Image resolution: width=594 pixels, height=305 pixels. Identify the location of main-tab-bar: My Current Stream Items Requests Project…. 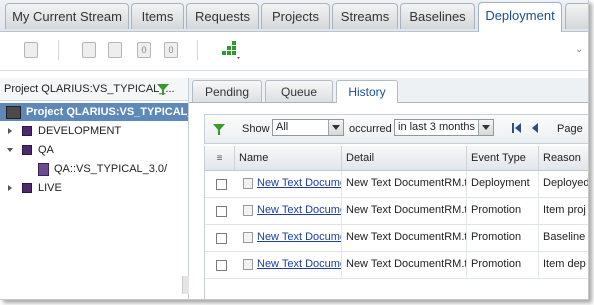
(294, 16).